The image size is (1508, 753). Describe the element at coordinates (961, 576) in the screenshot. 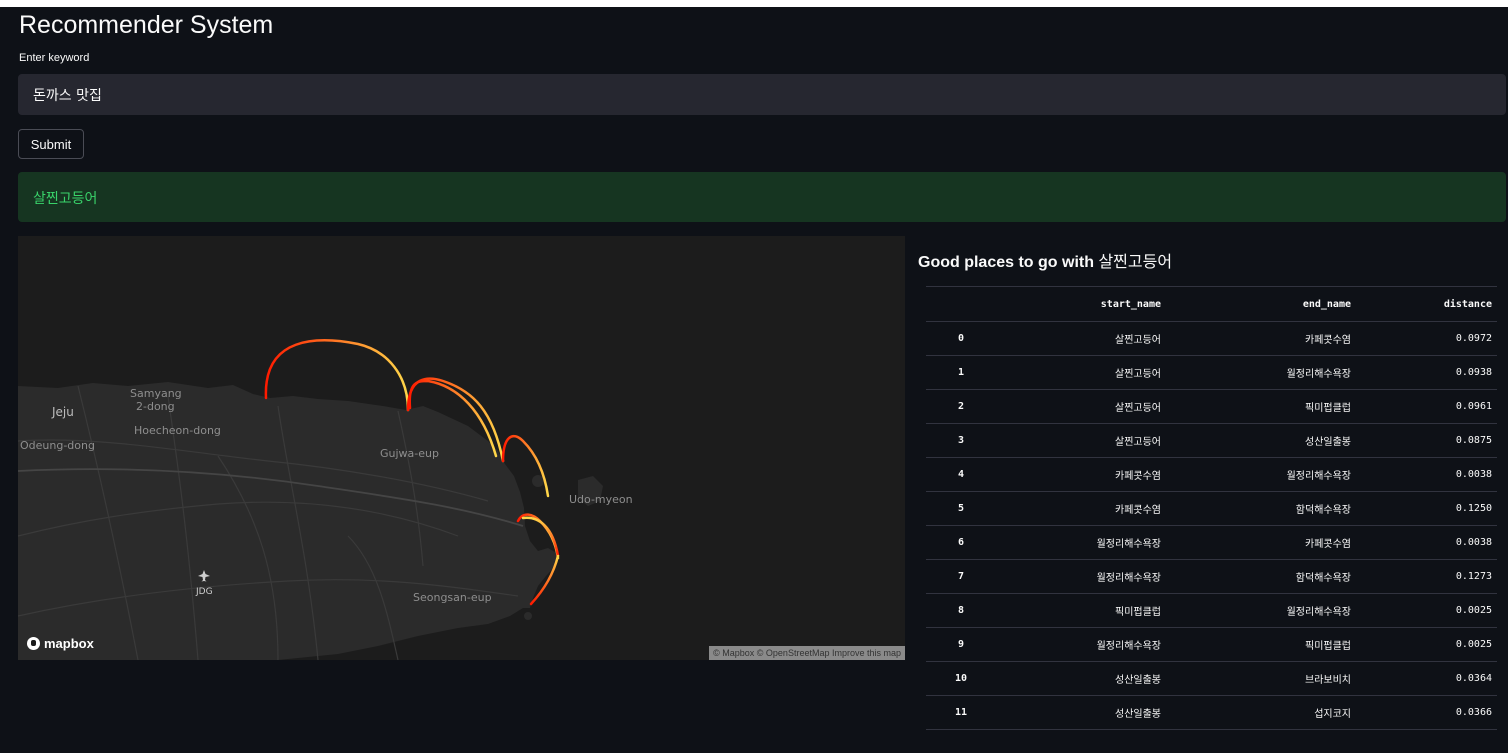

I see `row-index: 7` at that location.